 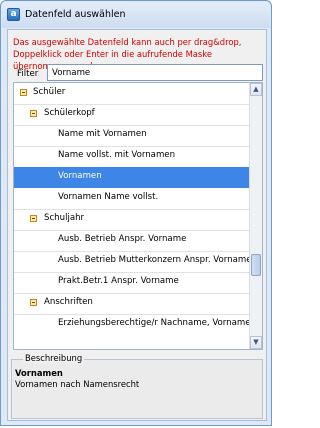 What do you see at coordinates (118, 281) in the screenshot?
I see `tree-item-label: Prakt.Betr.1 Anspr. Vorname` at bounding box center [118, 281].